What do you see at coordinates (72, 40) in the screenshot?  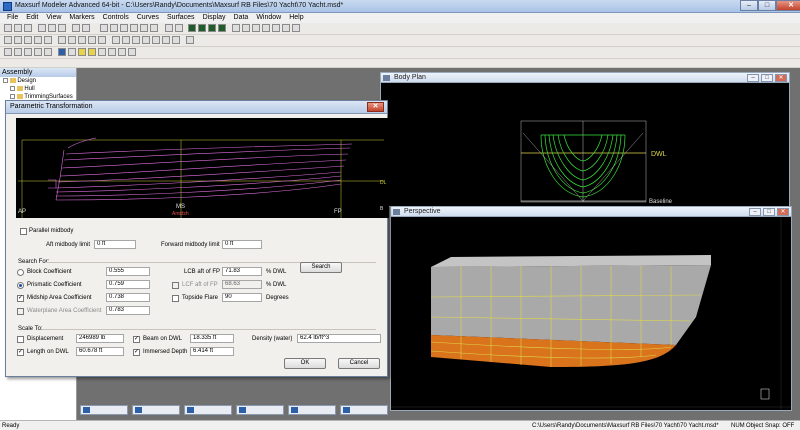 I see `control-point-icon` at bounding box center [72, 40].